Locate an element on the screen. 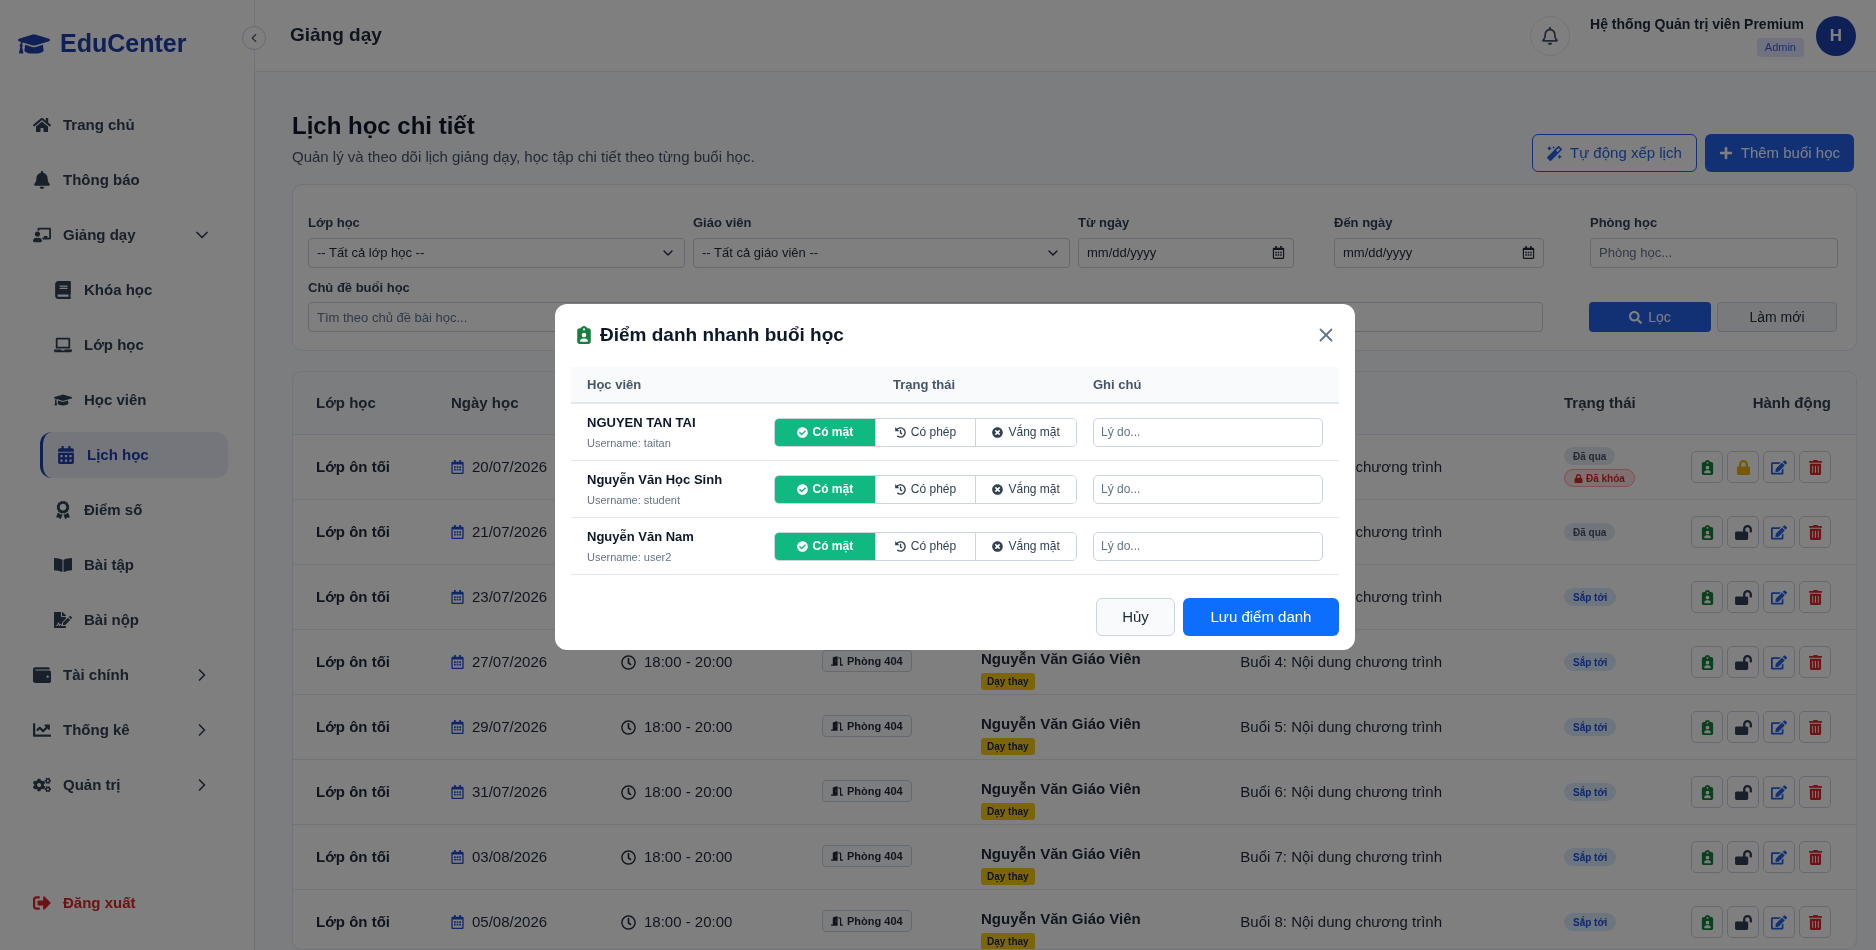  date-cell-text: 03/08/2026 is located at coordinates (510, 856).